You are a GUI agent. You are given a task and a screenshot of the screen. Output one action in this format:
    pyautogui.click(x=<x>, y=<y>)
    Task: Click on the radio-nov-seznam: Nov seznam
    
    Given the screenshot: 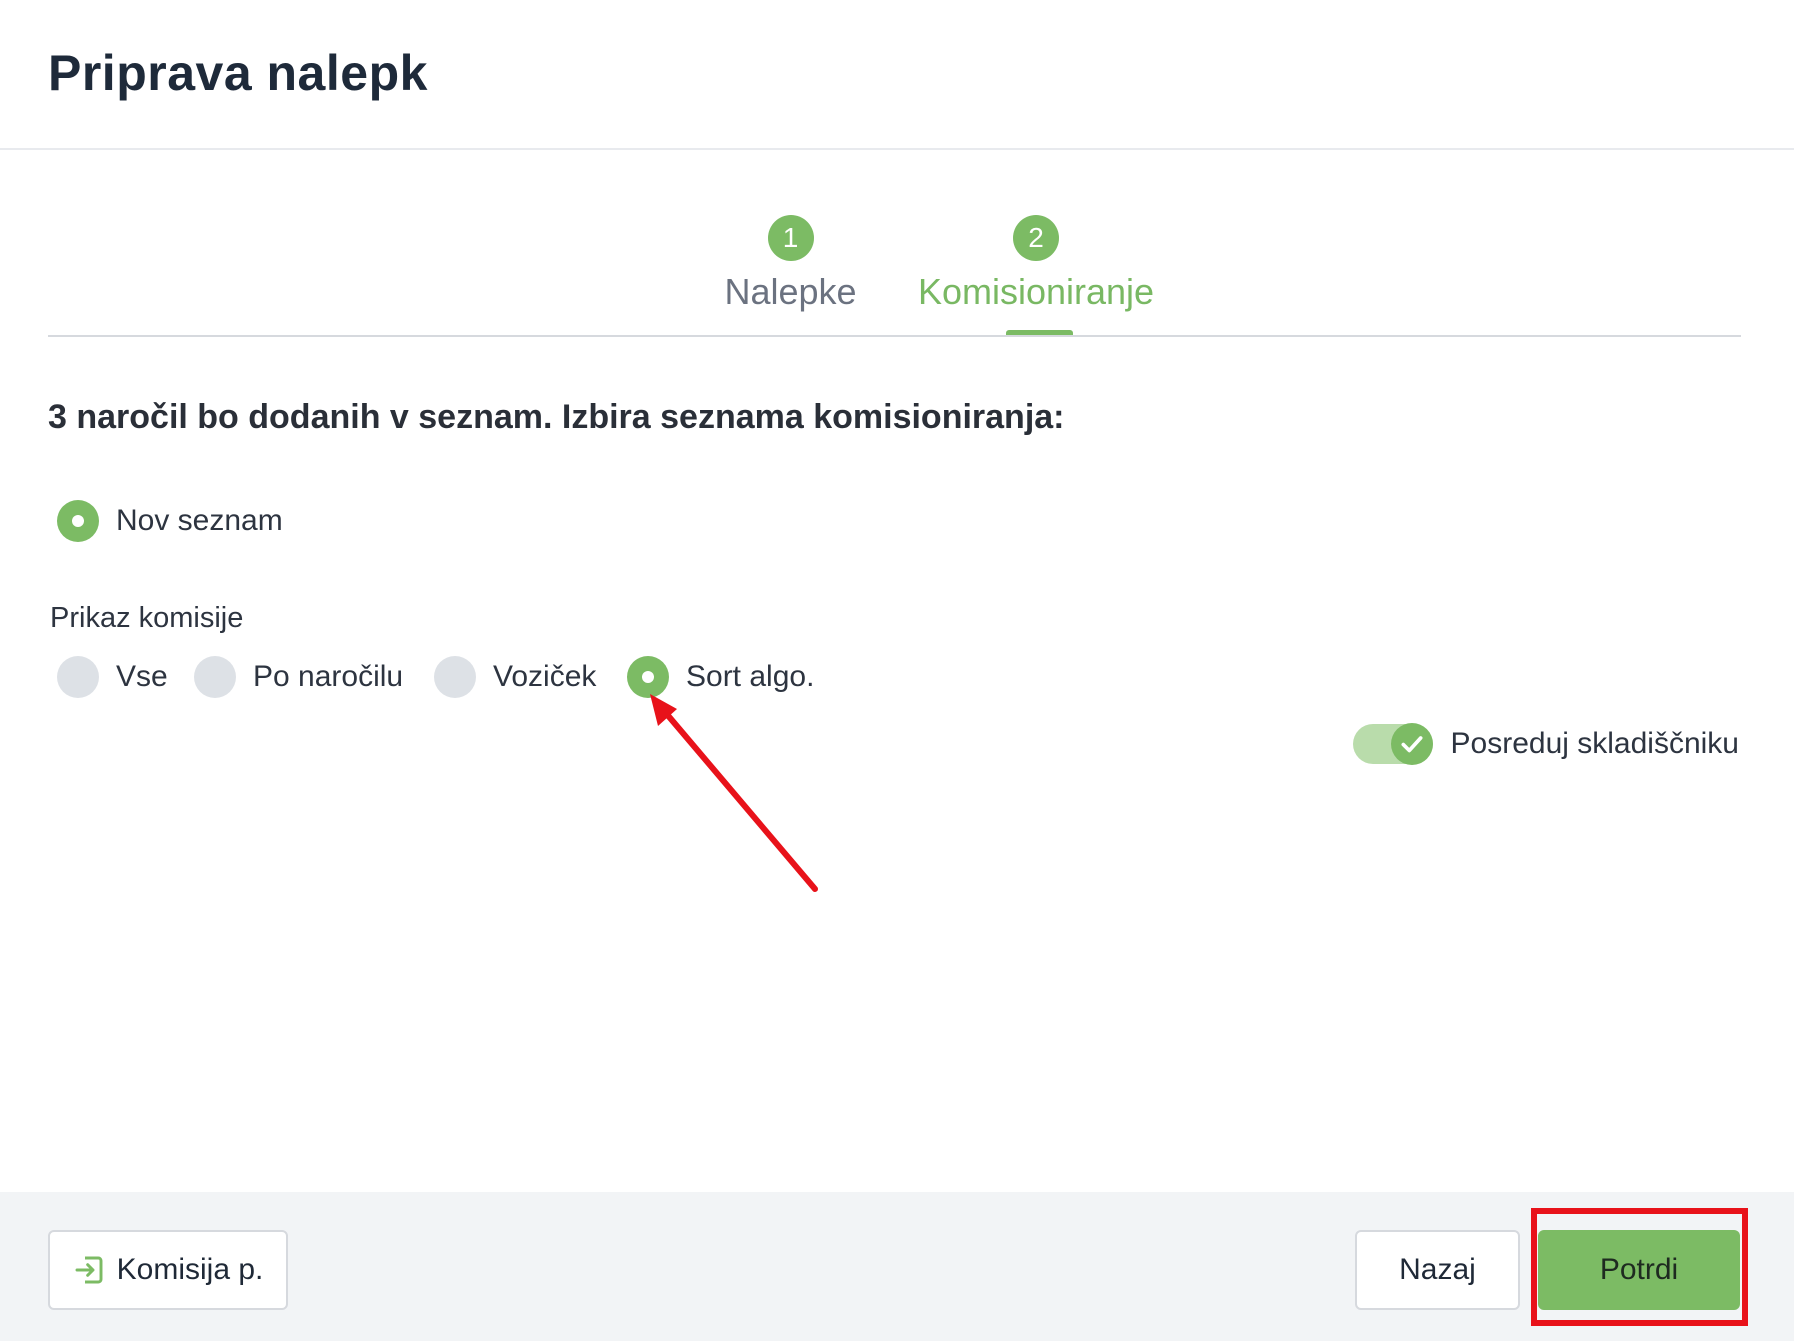 What is the action you would take?
    pyautogui.click(x=170, y=521)
    